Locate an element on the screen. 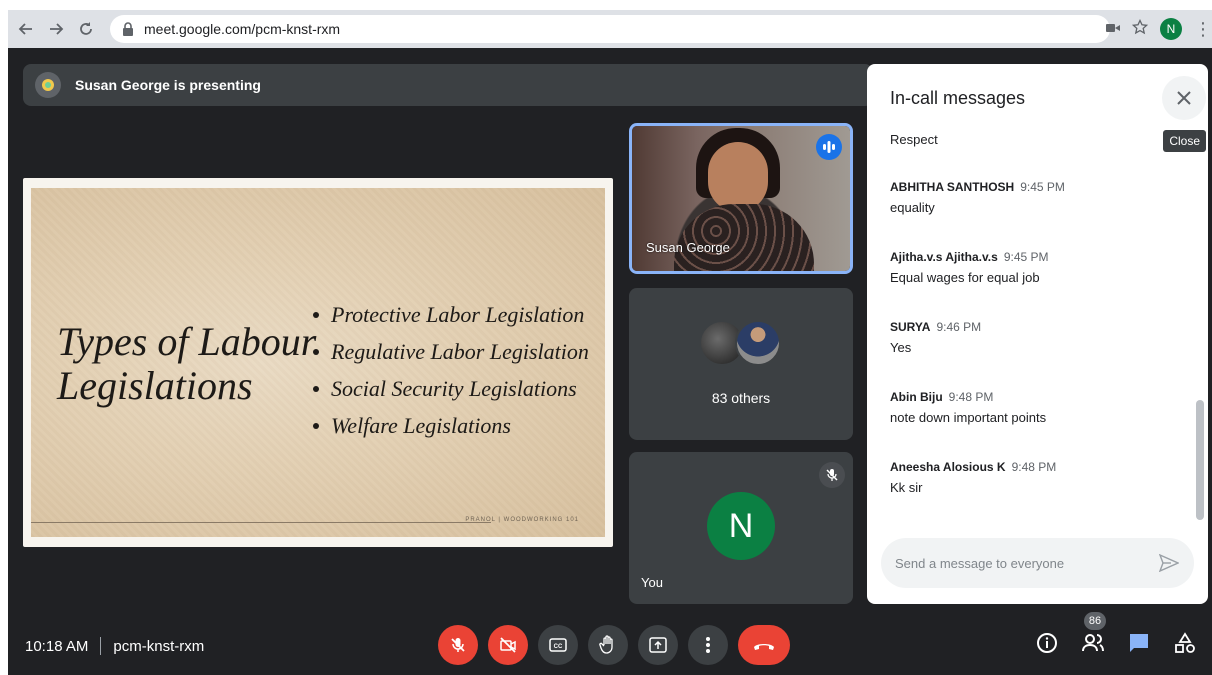 The width and height of the screenshot is (1212, 675). slide-bullet: Social Security Legislations is located at coordinates (451, 388).